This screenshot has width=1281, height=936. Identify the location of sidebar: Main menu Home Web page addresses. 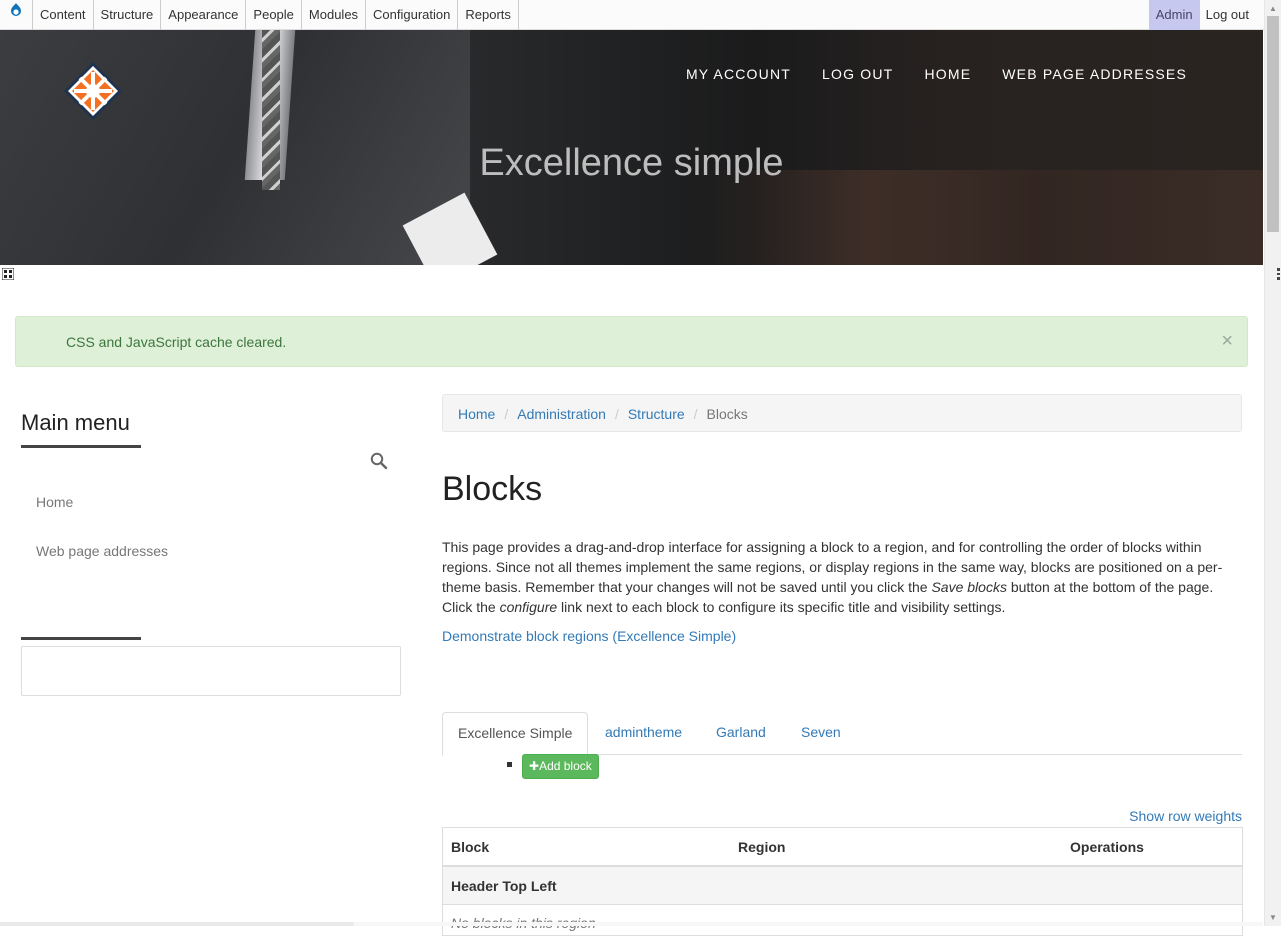
(211, 553).